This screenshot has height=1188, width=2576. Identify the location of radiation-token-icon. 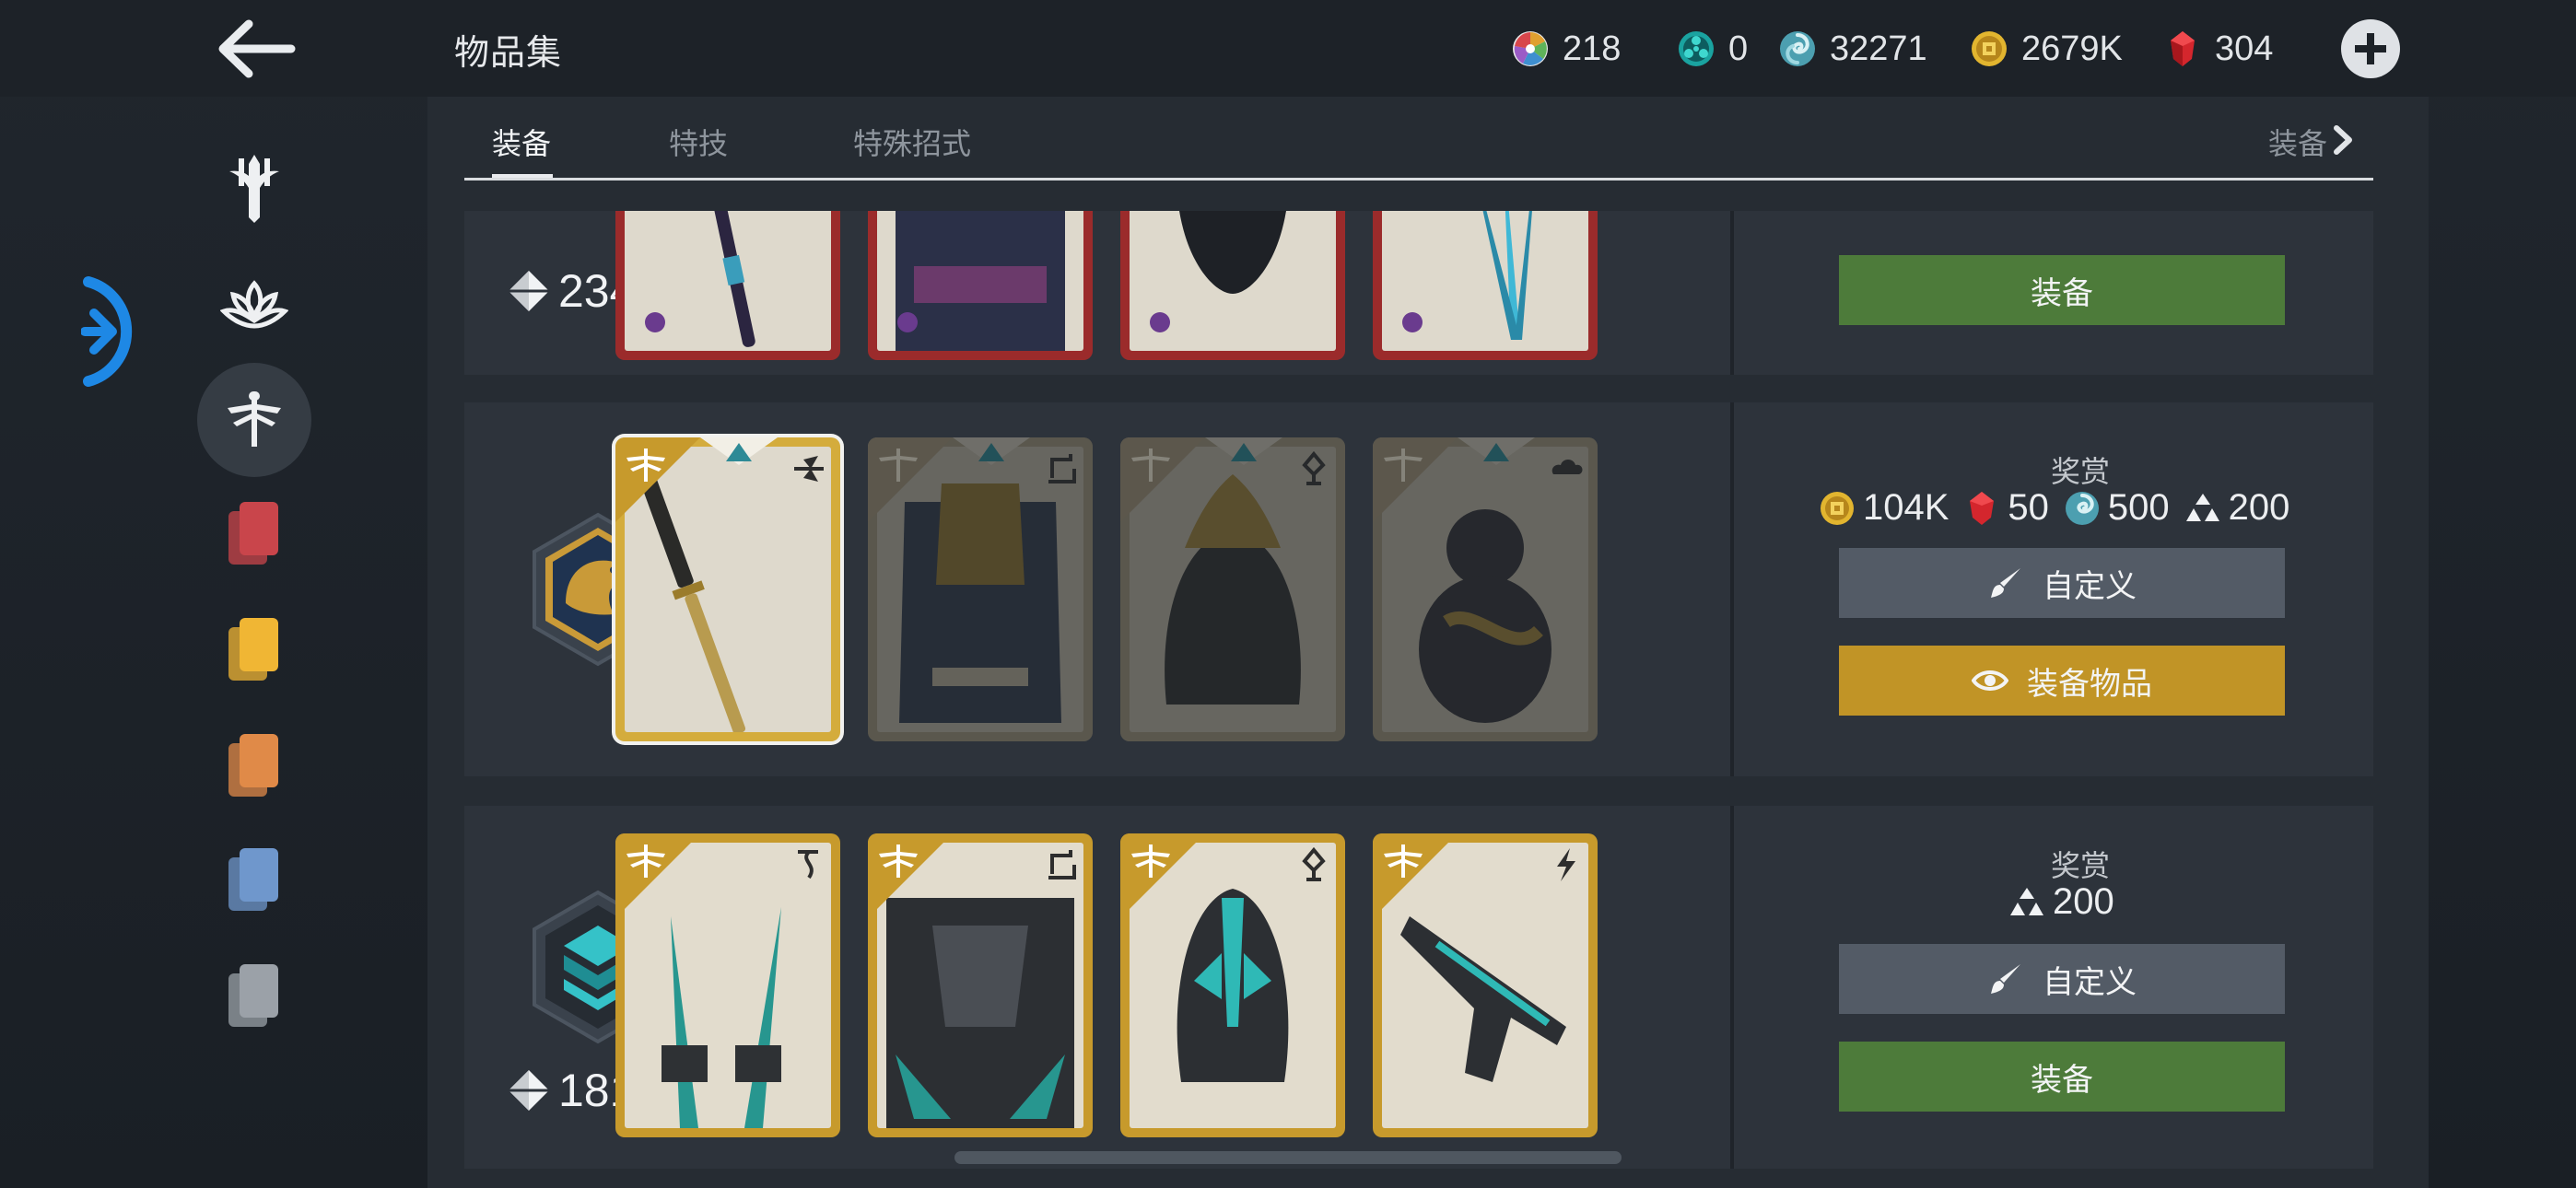
(1696, 48).